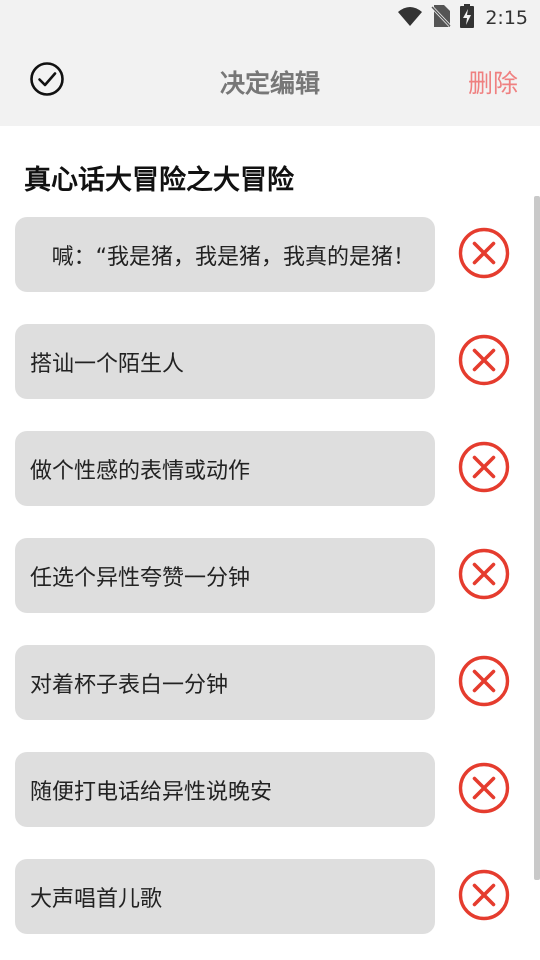 This screenshot has height=960, width=540. Describe the element at coordinates (107, 364) in the screenshot. I see `item-text: 搭讪一个陌生人` at that location.